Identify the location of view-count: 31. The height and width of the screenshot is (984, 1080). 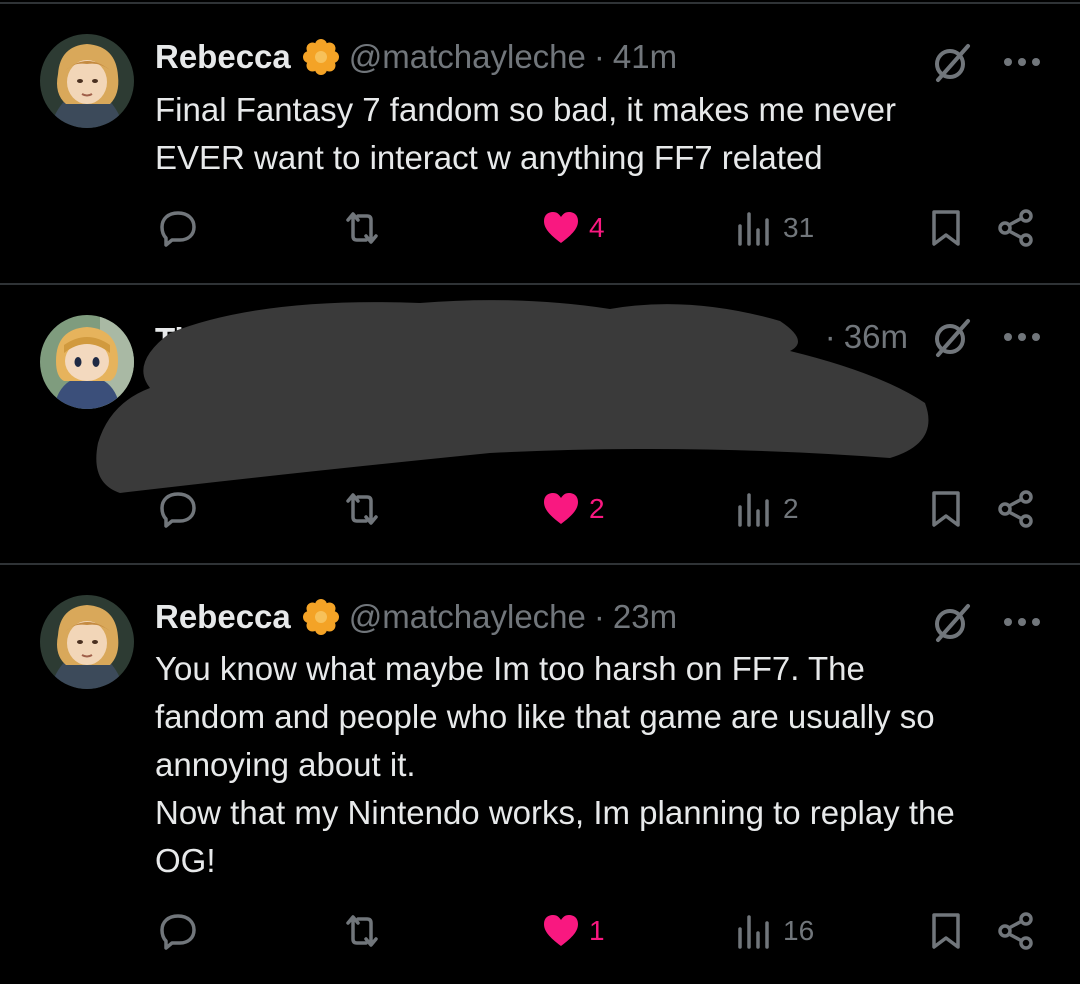
(799, 227).